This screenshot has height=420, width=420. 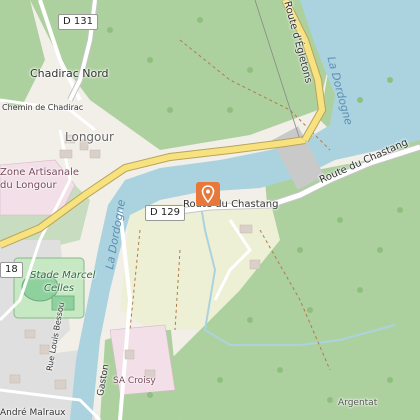 I want to click on location-pin-icon, so click(x=208, y=194).